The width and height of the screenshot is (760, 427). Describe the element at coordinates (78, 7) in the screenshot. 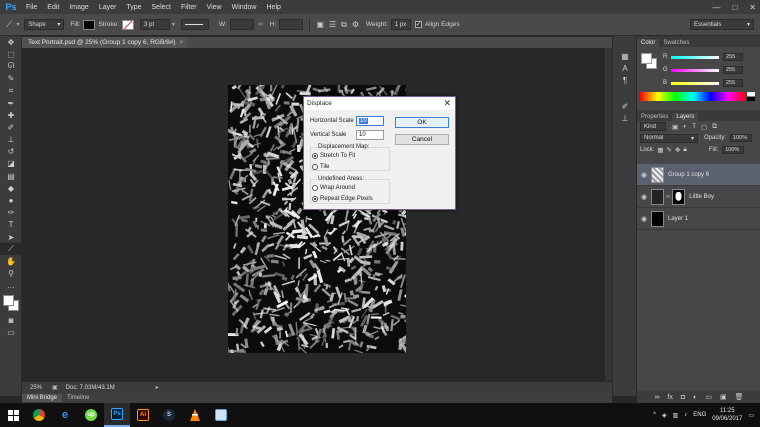

I see `menu-image: Image` at that location.